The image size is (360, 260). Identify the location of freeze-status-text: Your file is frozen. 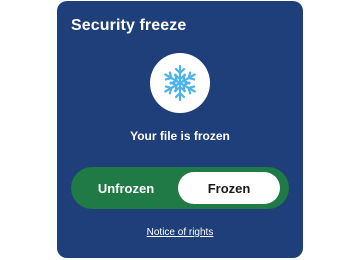
(180, 136).